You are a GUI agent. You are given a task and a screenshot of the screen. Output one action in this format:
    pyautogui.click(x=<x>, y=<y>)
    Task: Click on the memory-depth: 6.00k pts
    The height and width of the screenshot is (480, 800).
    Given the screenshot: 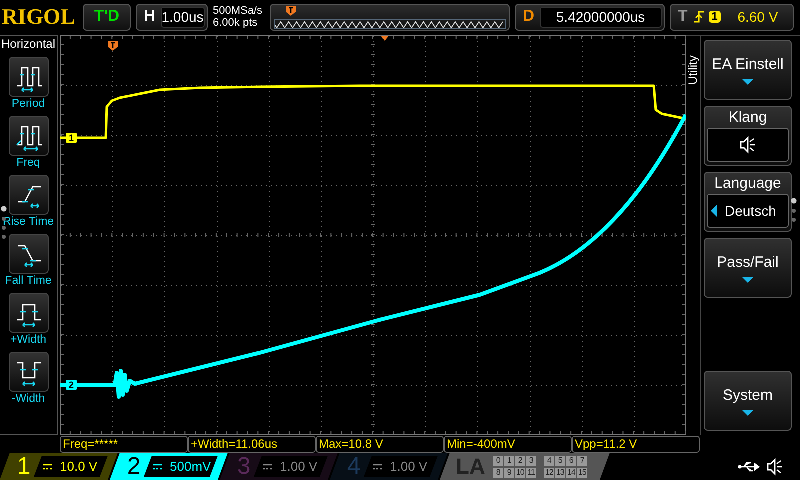 What is the action you would take?
    pyautogui.click(x=236, y=23)
    